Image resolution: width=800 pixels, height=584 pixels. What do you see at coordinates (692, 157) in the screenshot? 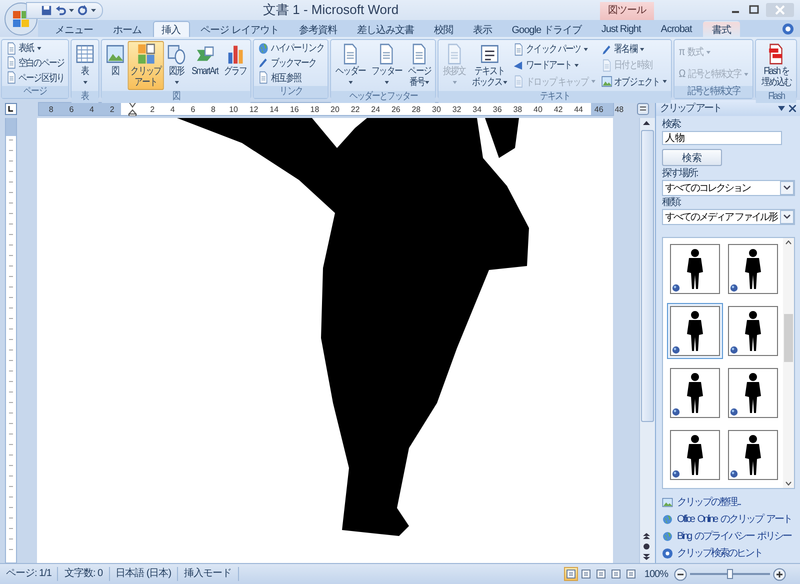
I see `search-button: 検索` at bounding box center [692, 157].